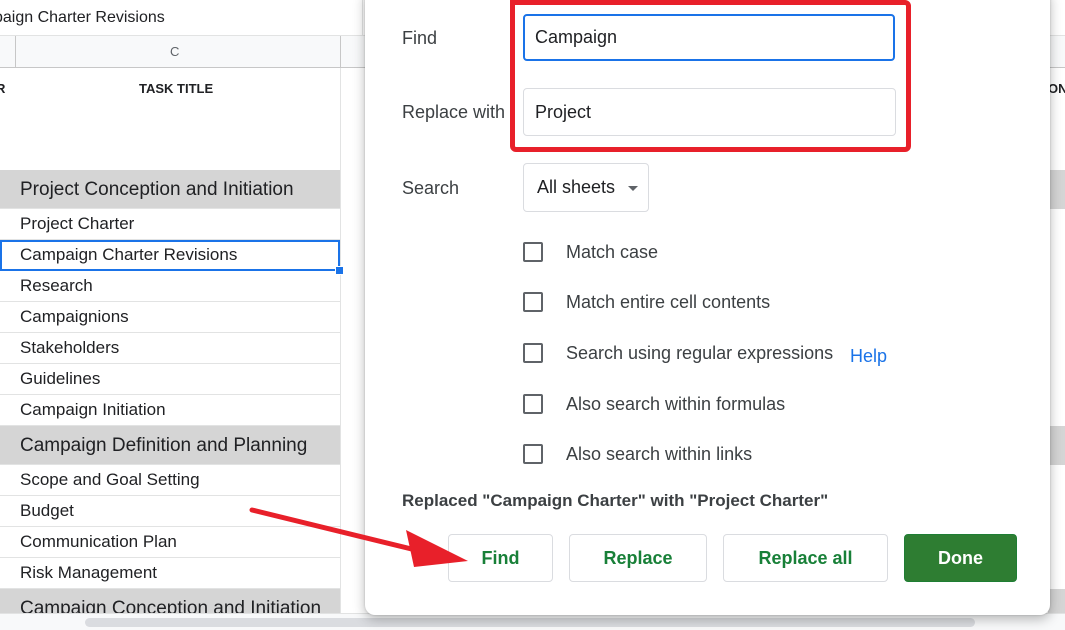  What do you see at coordinates (93, 409) in the screenshot?
I see `cell-text: Campaign Initiation` at bounding box center [93, 409].